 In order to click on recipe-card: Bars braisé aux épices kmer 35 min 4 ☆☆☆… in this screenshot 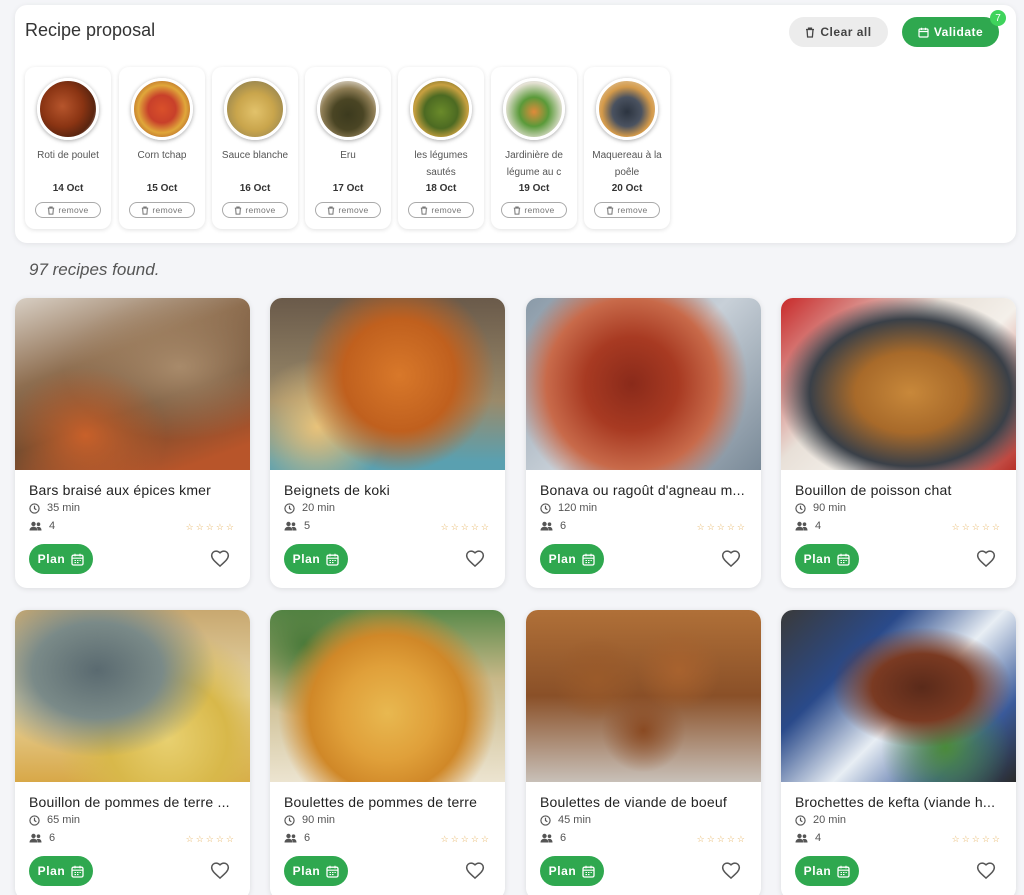, I will do `click(132, 443)`.